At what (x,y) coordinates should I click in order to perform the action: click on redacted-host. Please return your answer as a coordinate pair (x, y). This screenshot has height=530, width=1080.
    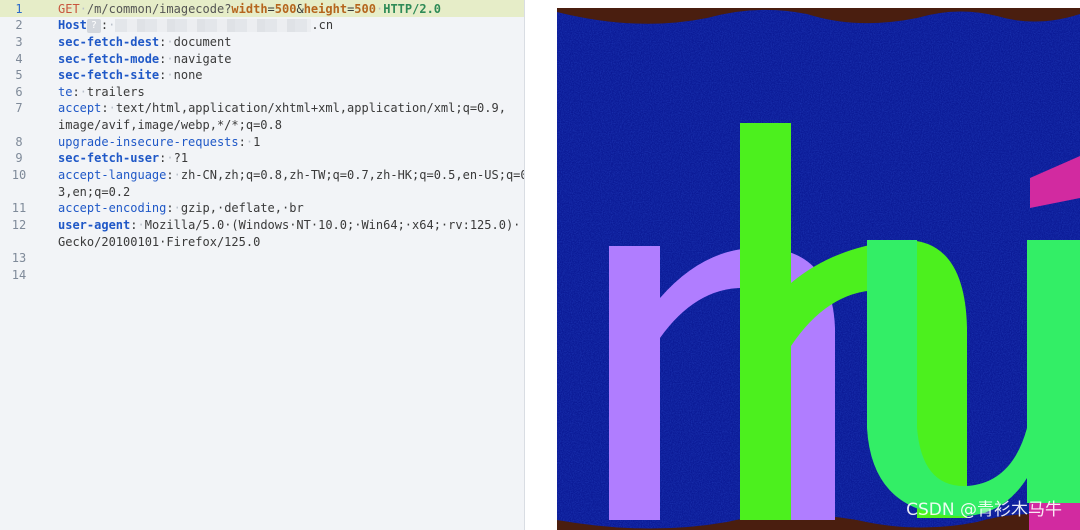
    Looking at the image, I should click on (213, 25).